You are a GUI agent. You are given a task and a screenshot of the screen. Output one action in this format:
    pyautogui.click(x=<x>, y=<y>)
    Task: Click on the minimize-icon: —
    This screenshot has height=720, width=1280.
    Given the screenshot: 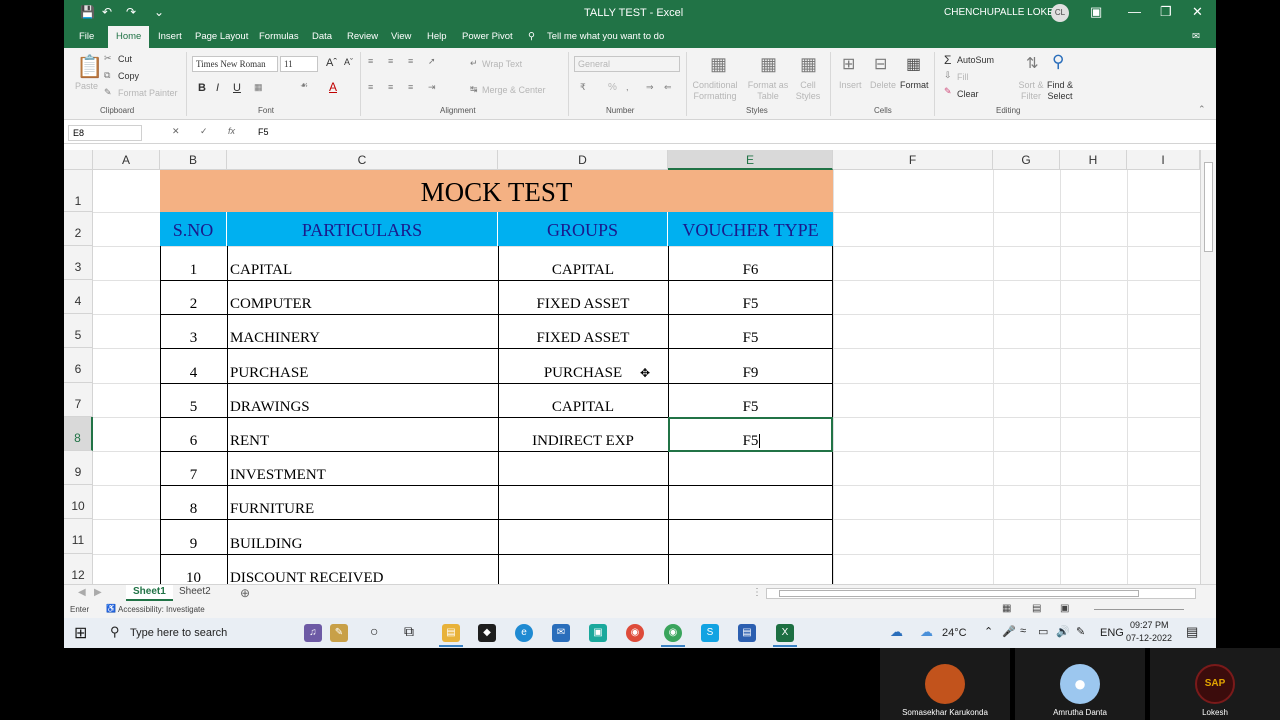 What is the action you would take?
    pyautogui.click(x=1134, y=11)
    